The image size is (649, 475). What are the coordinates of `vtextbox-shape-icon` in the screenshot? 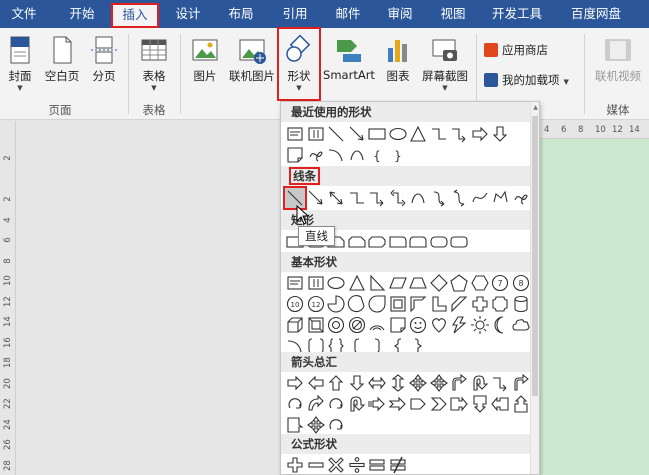 It's located at (316, 134).